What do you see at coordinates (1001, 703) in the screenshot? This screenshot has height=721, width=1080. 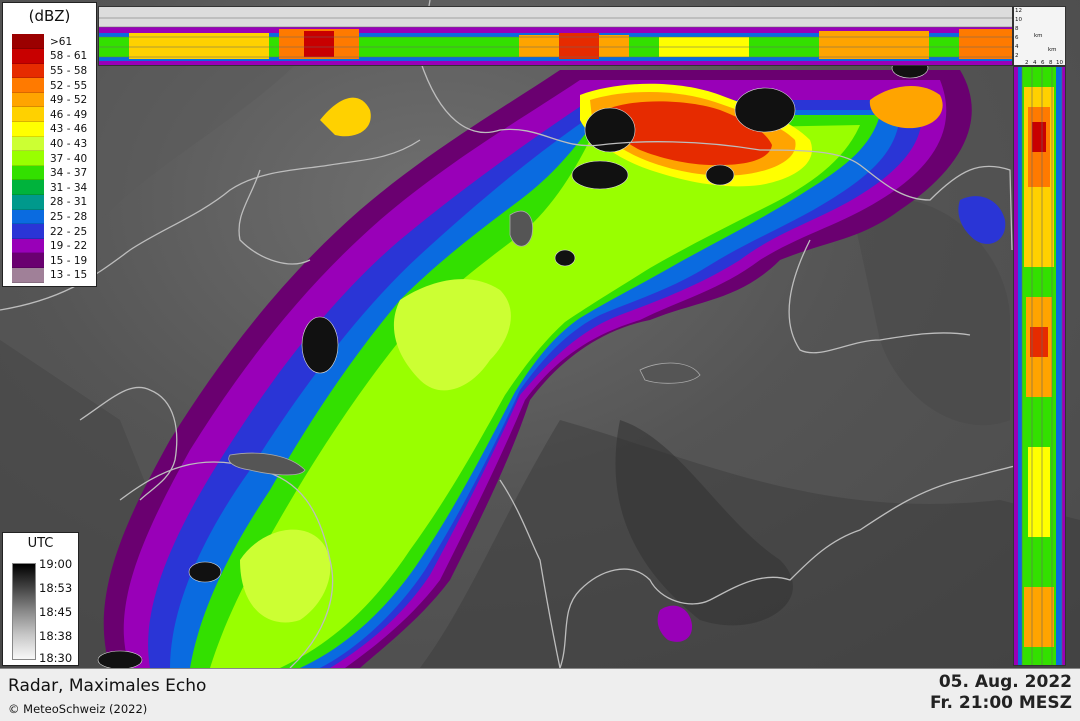 I see `time-label: Fr. 21:00 MESZ` at bounding box center [1001, 703].